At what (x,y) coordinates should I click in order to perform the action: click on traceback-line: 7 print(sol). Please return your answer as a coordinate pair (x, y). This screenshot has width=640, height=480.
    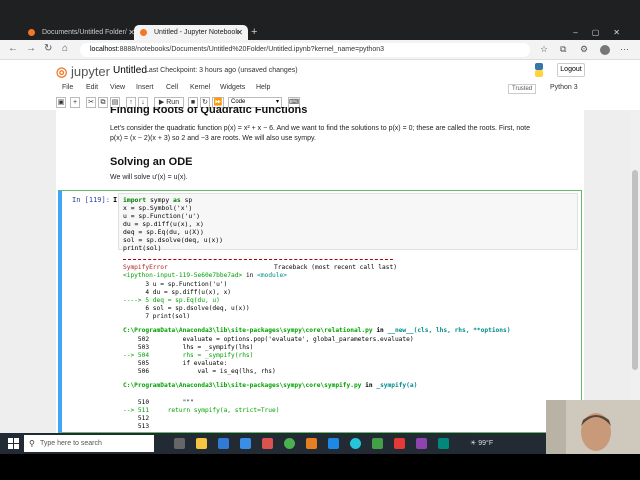
    Looking at the image, I should click on (157, 316).